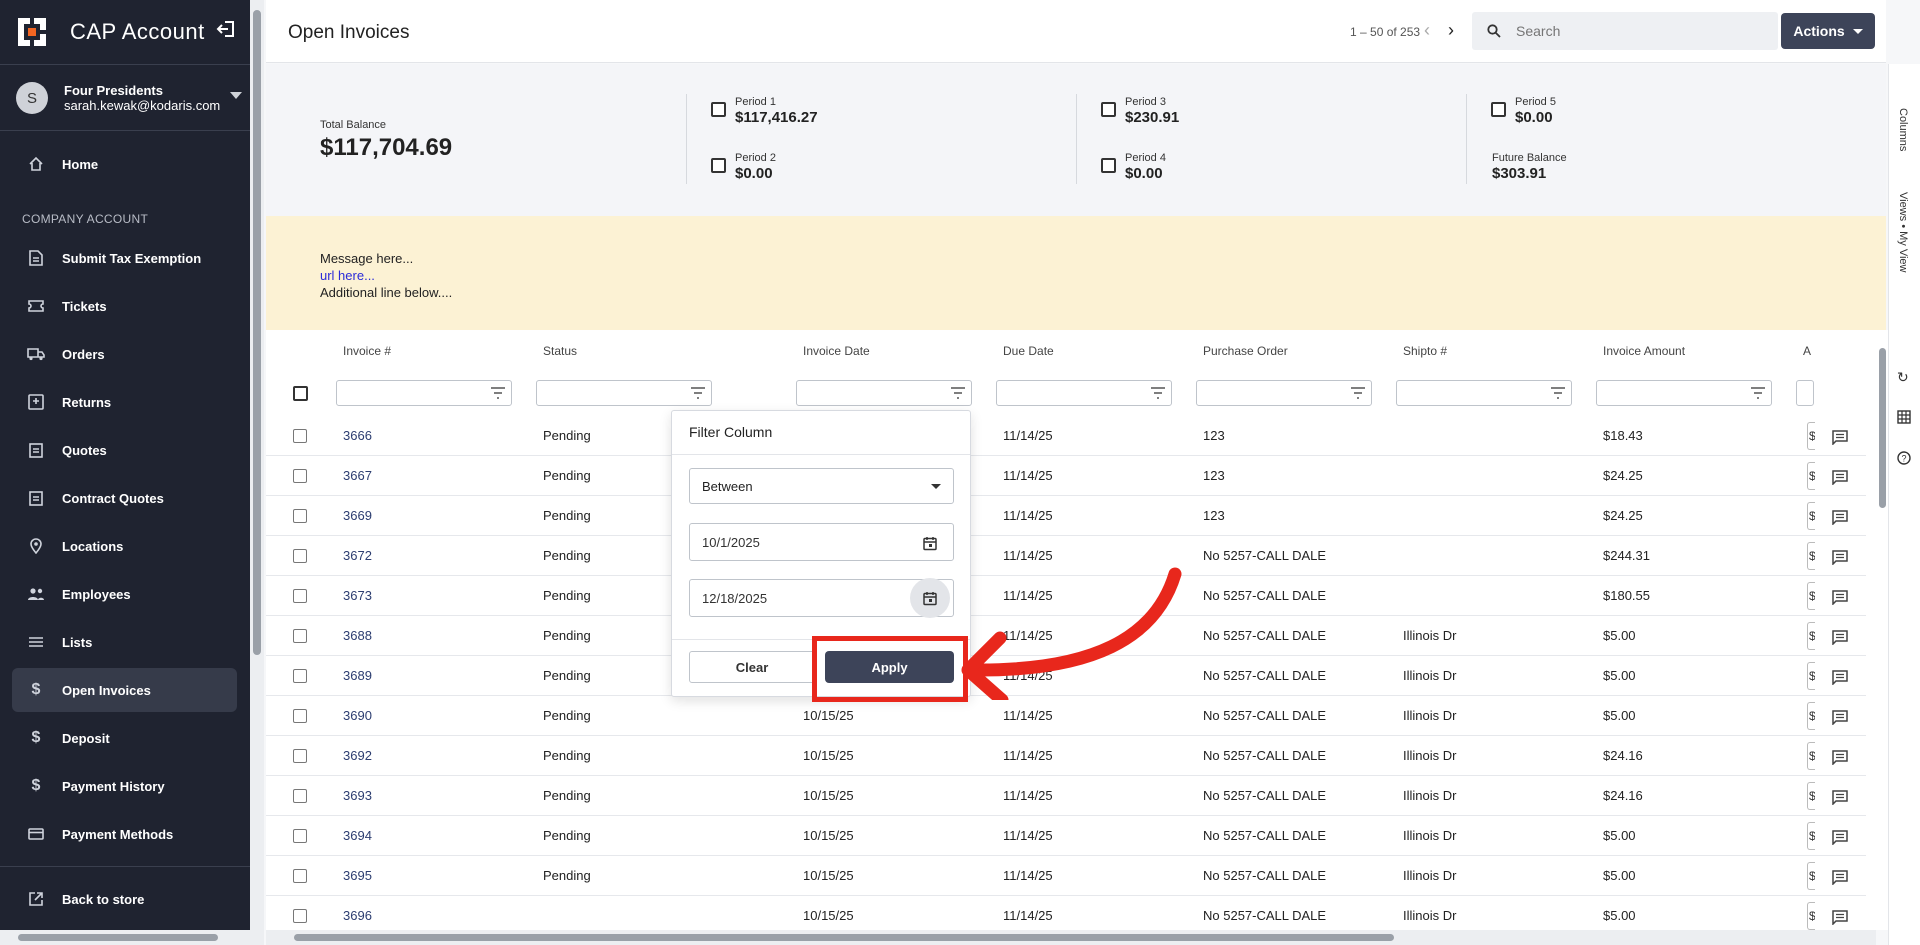  Describe the element at coordinates (125, 937) in the screenshot. I see `sidebar-horizontal-scrollbar` at that location.